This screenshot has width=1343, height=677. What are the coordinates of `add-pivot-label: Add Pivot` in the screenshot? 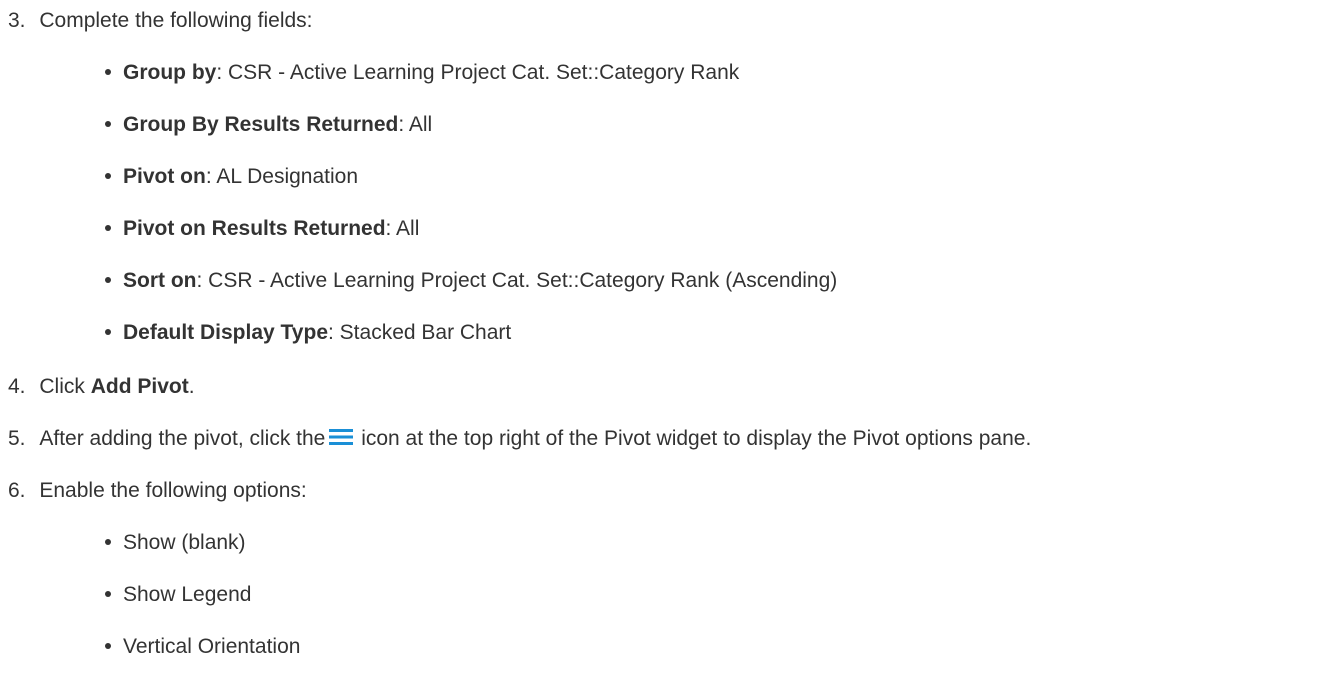 It's located at (139, 386).